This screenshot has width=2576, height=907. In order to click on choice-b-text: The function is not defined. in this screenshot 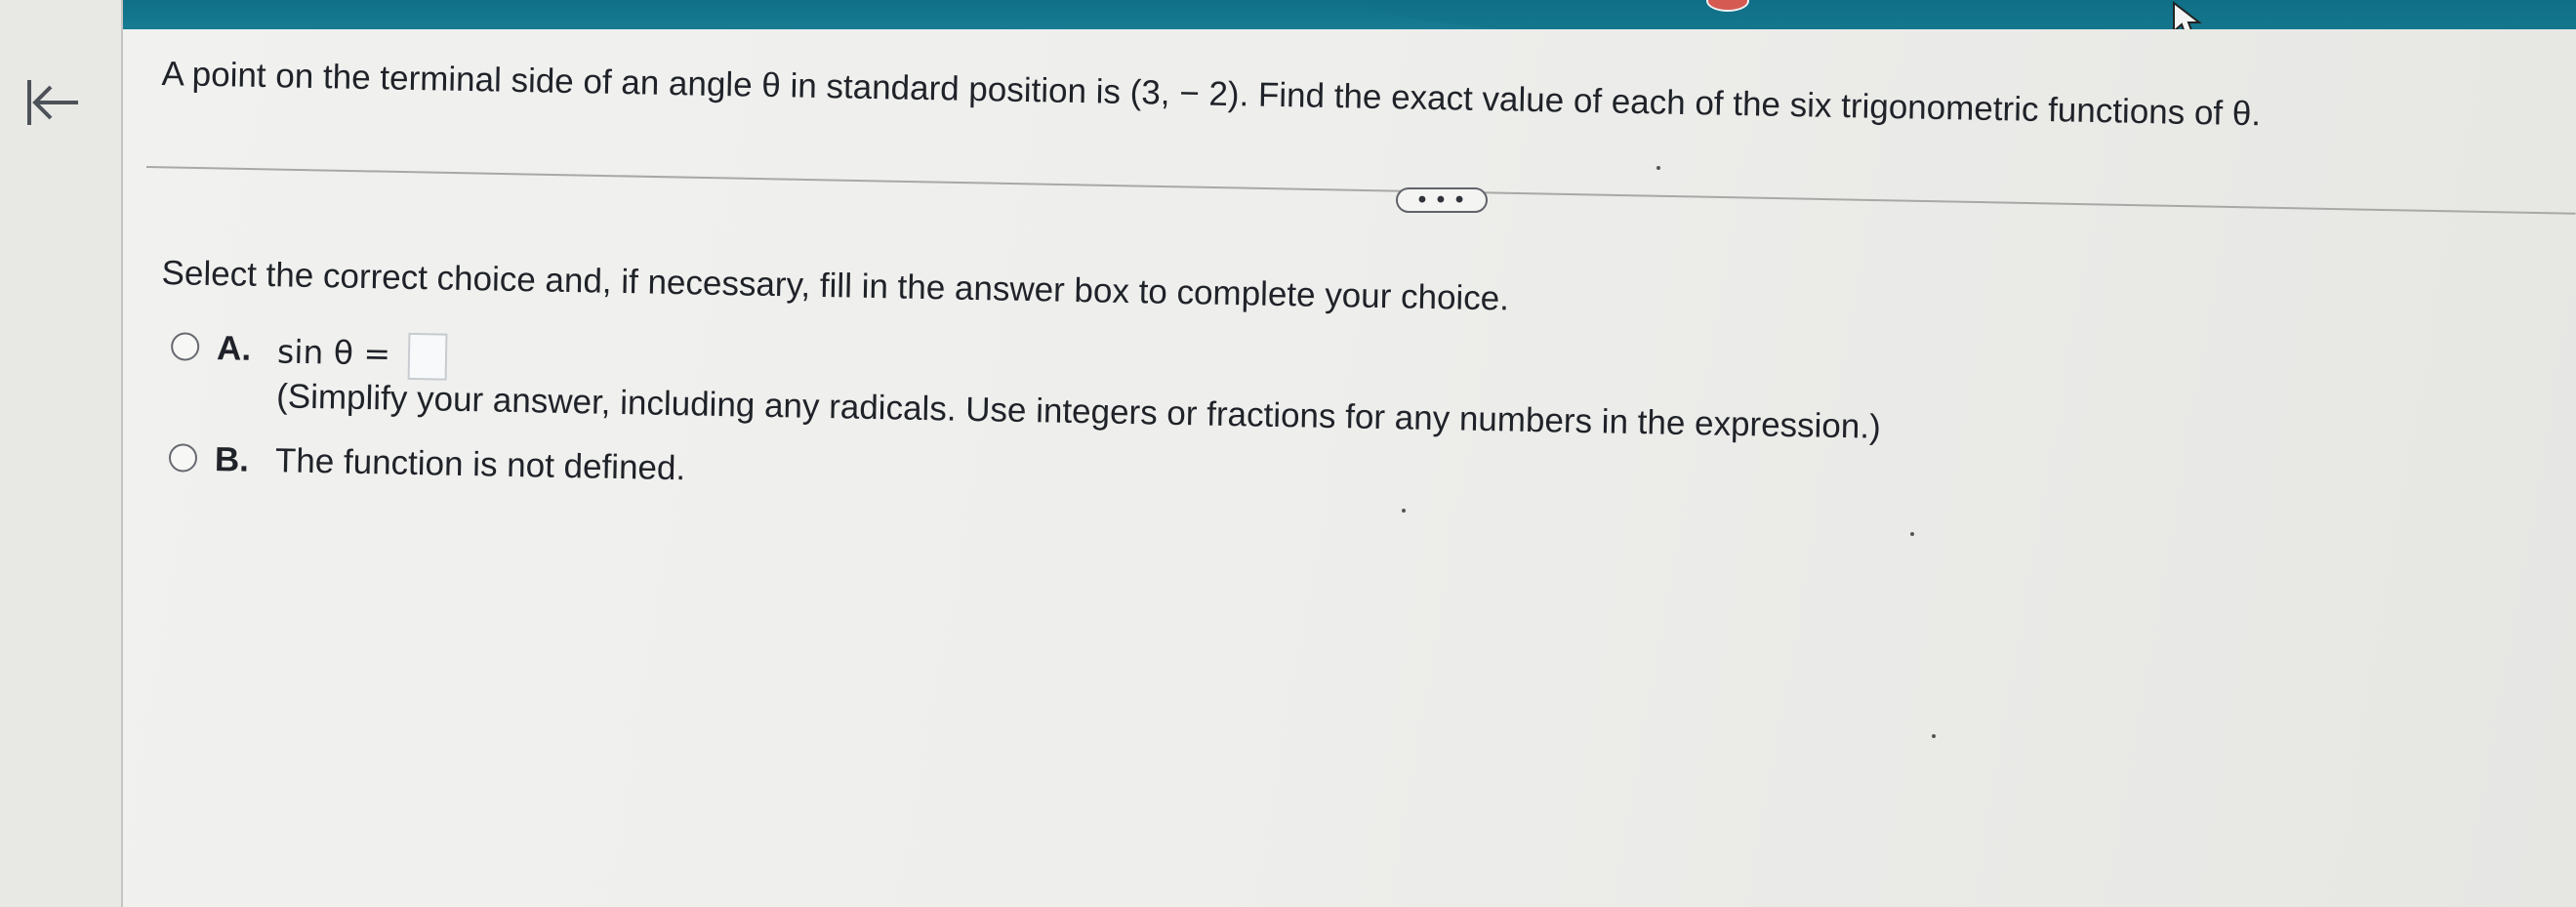, I will do `click(480, 465)`.